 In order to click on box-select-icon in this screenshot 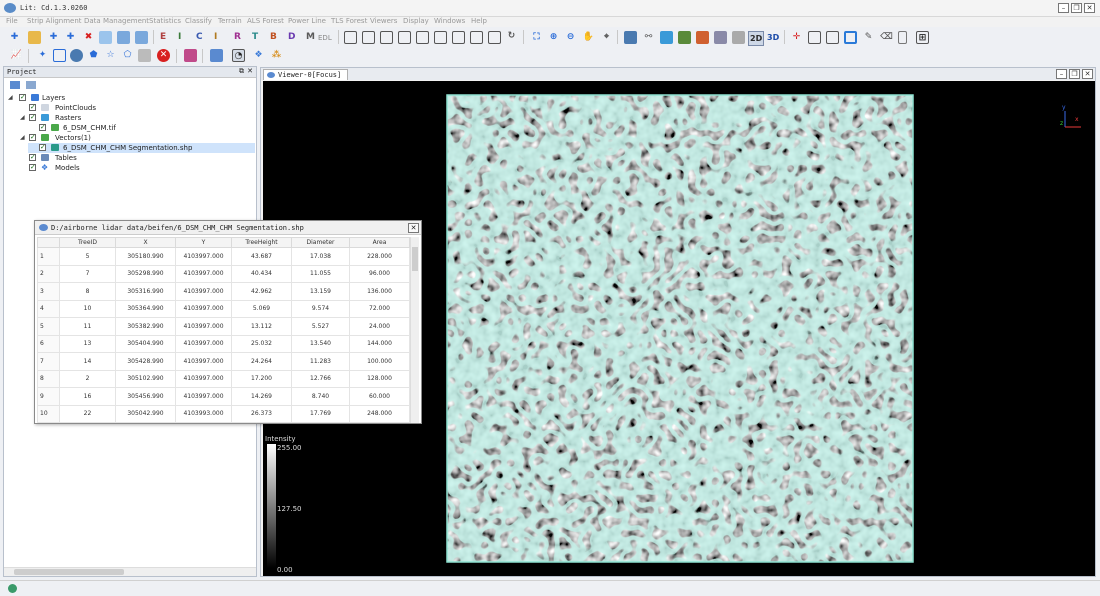, I will do `click(850, 37)`.